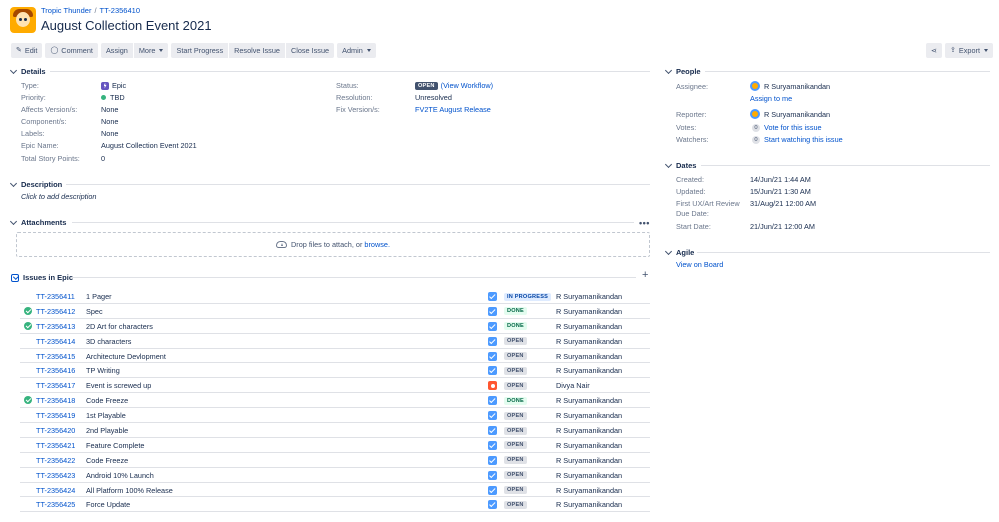 This screenshot has height=522, width=999. What do you see at coordinates (55, 326) in the screenshot?
I see `issue-key-link: TT-2356413` at bounding box center [55, 326].